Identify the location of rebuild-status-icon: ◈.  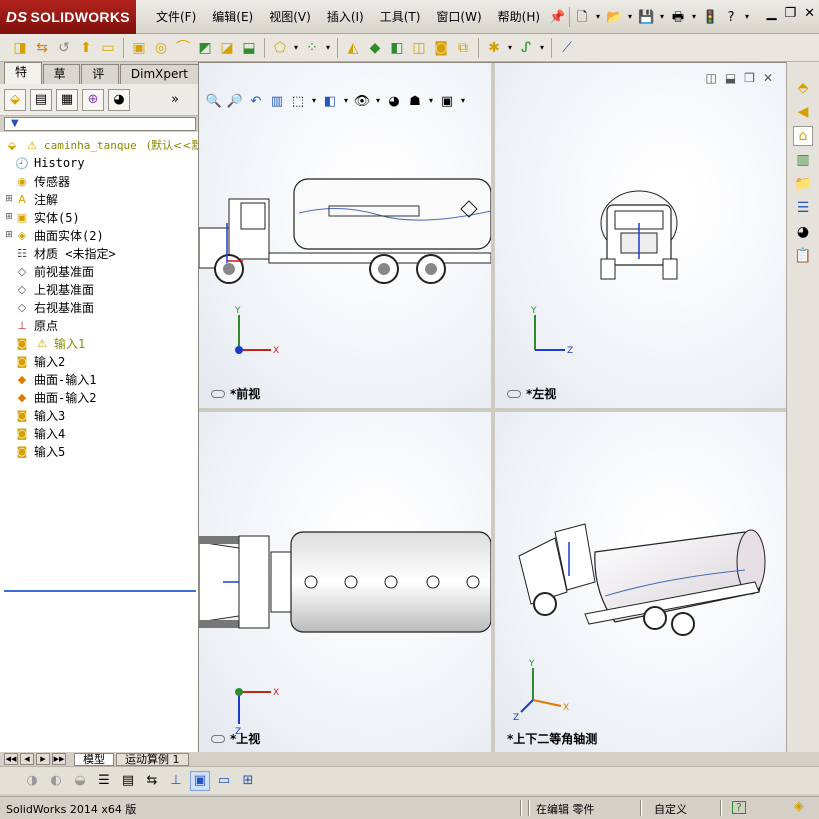
(799, 806).